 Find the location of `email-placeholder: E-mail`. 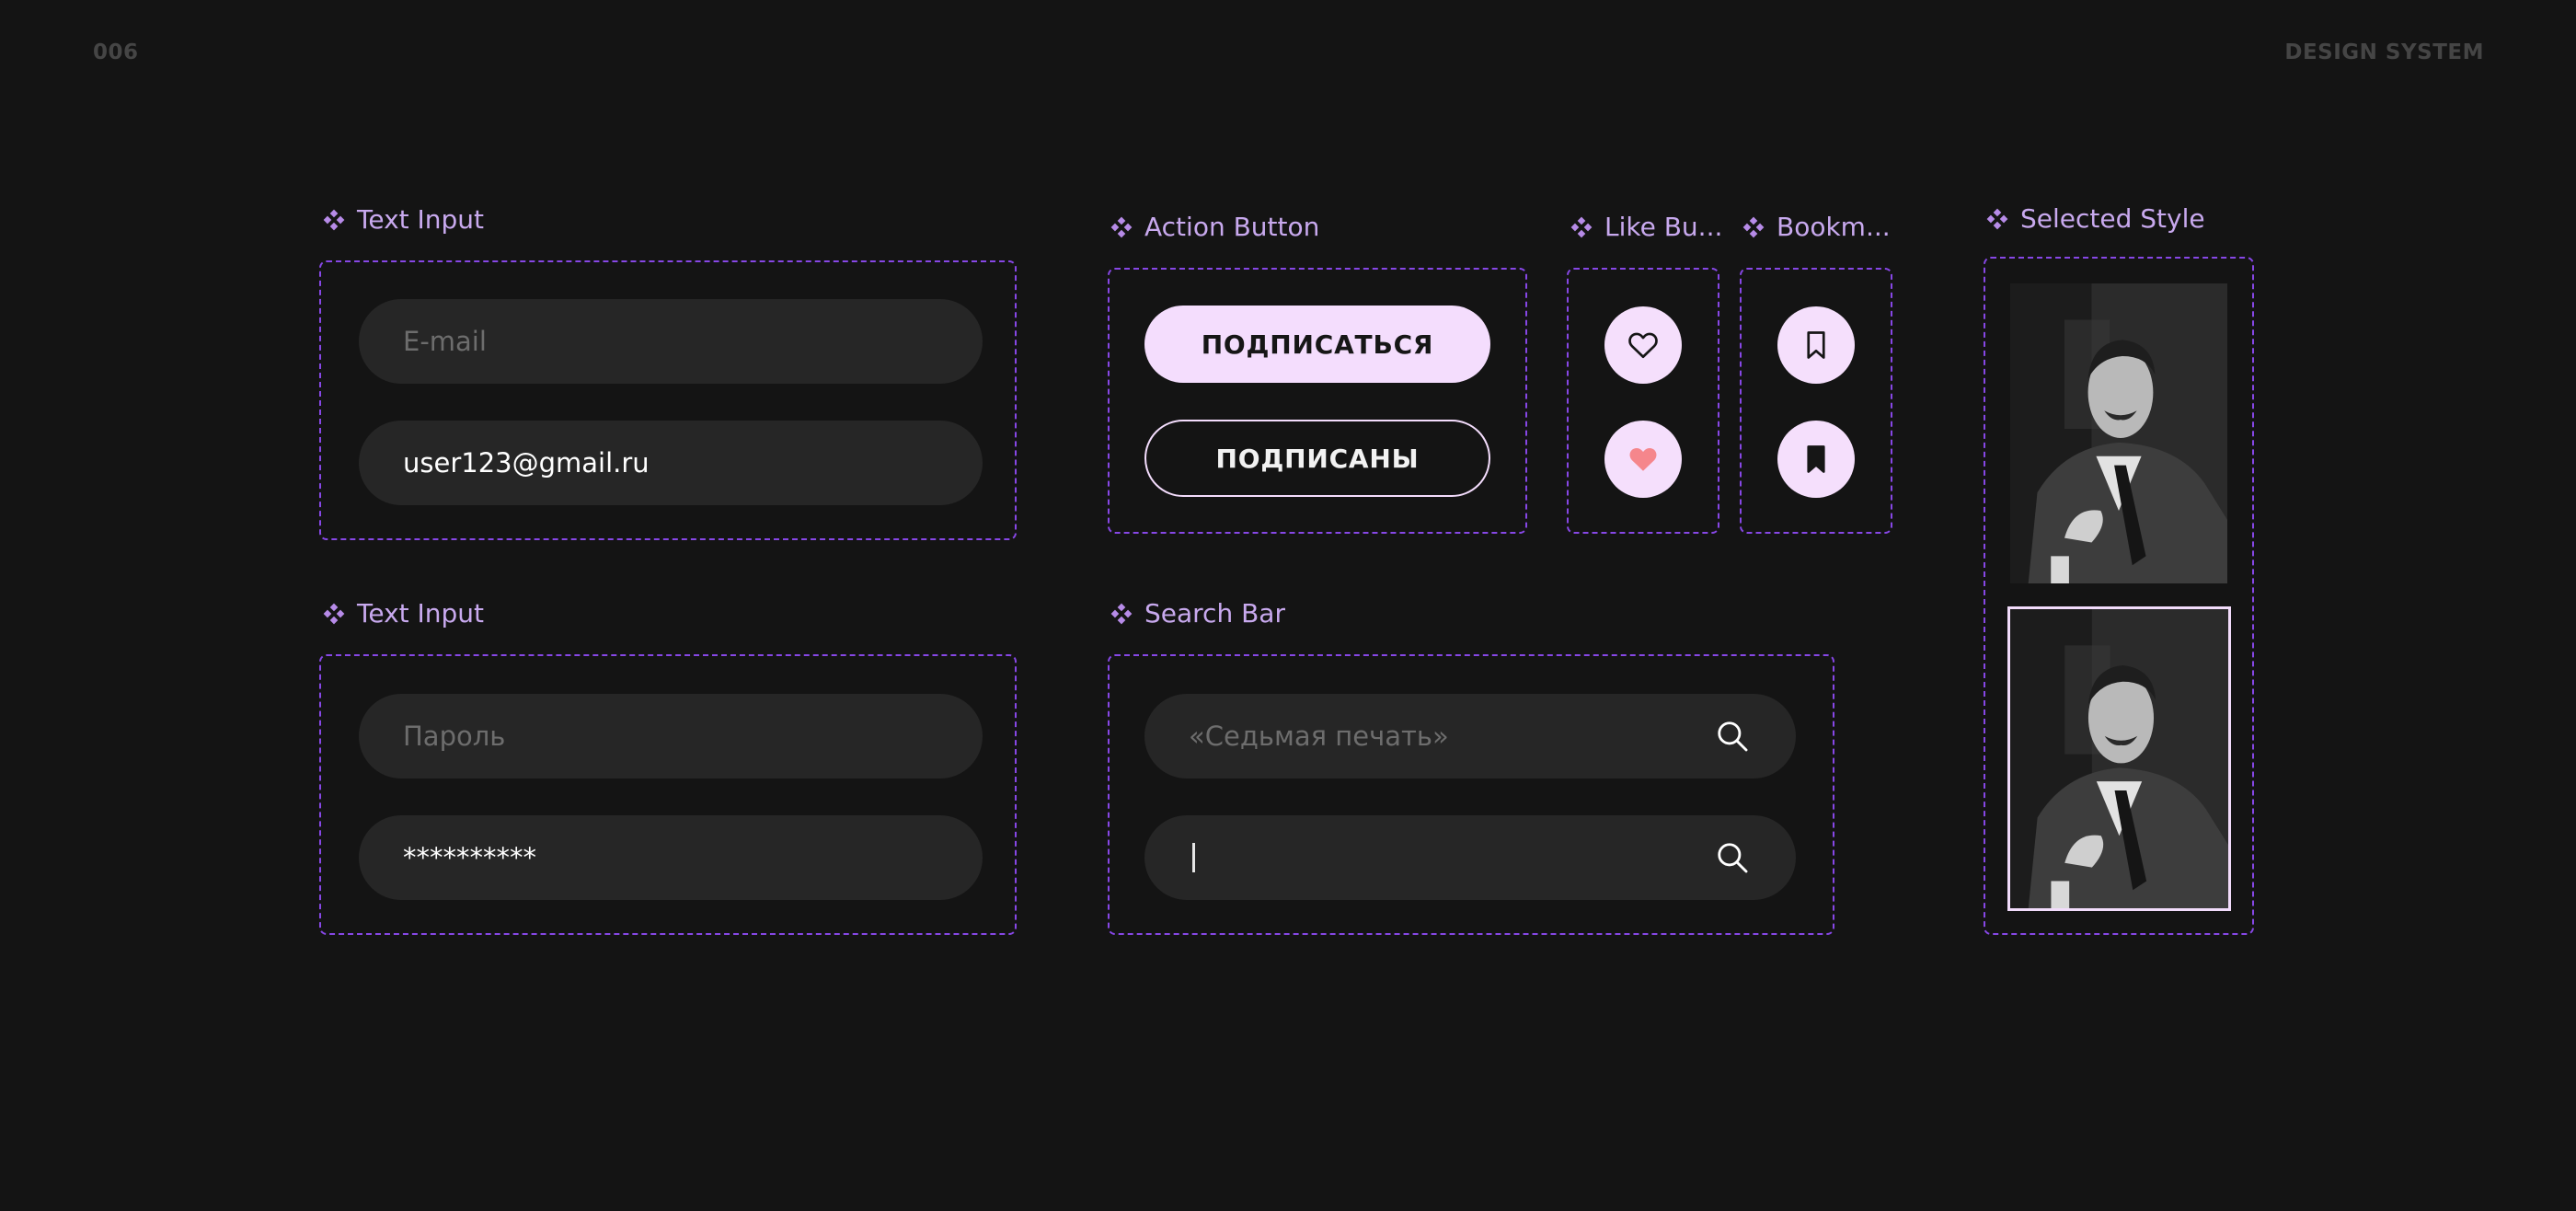

email-placeholder: E-mail is located at coordinates (445, 341).